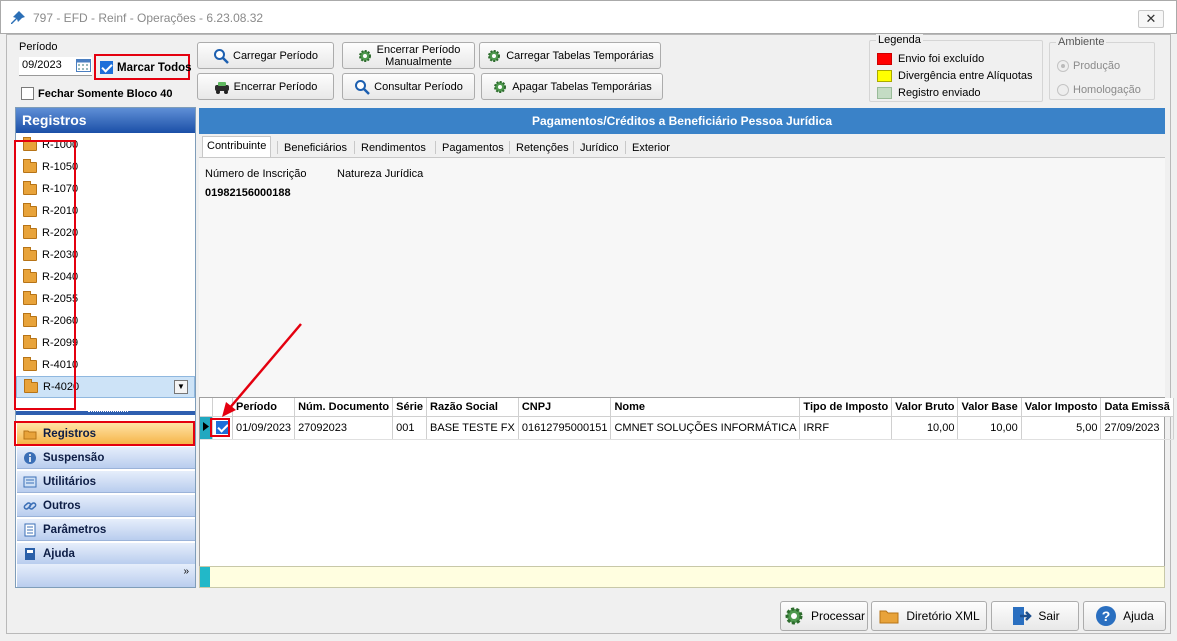 The image size is (1177, 641). I want to click on ambiente-title: Ambiente, so click(1081, 42).